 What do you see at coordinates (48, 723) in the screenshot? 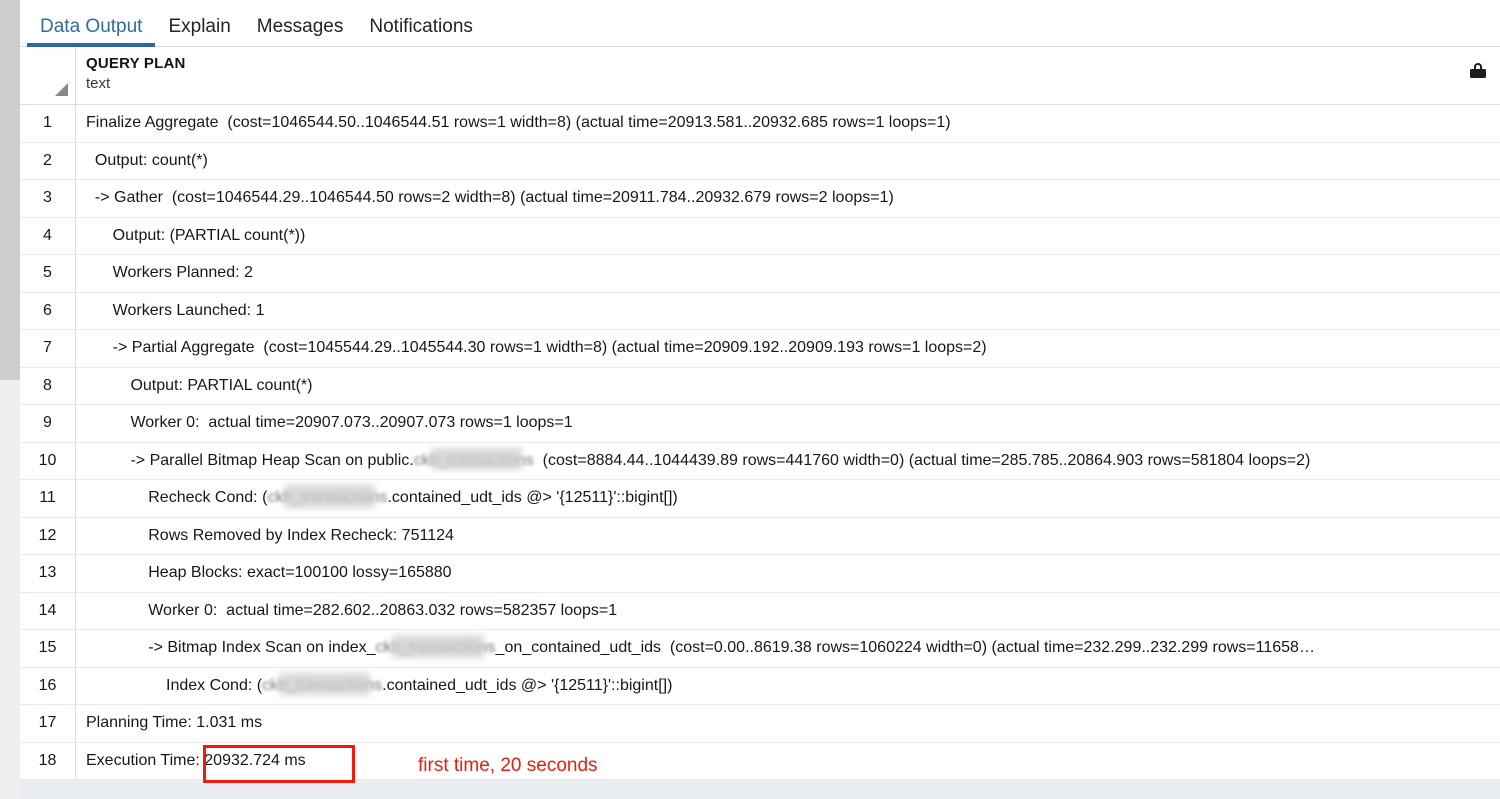
I see `row-number: 17` at bounding box center [48, 723].